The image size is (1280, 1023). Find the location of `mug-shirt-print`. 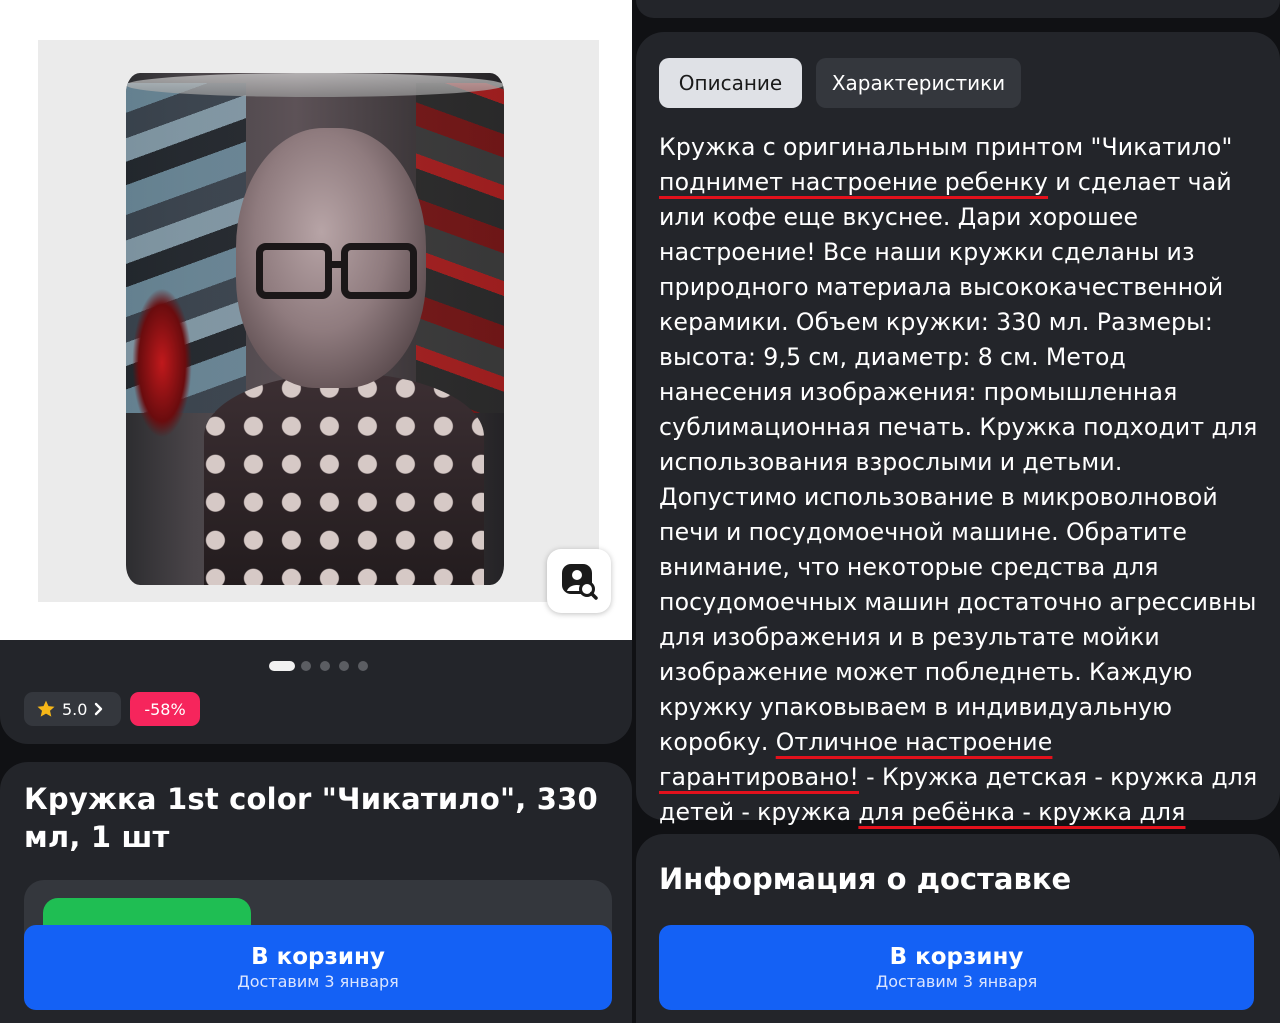

mug-shirt-print is located at coordinates (344, 479).